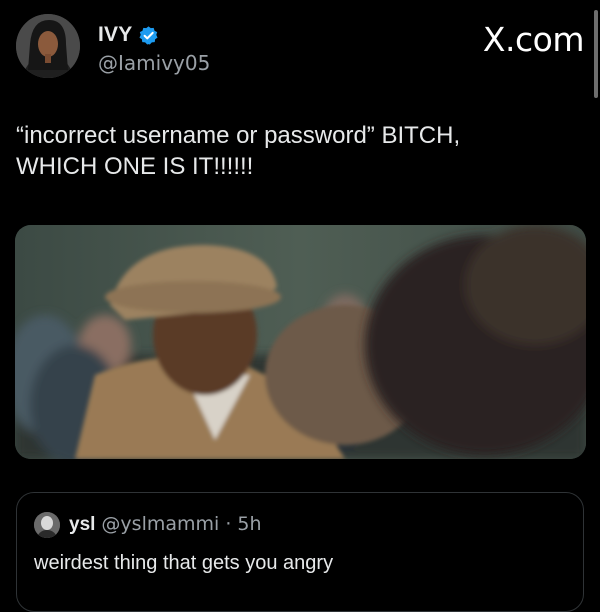 Image resolution: width=600 pixels, height=612 pixels. Describe the element at coordinates (82, 525) in the screenshot. I see `quoted-display-name: ysl` at that location.